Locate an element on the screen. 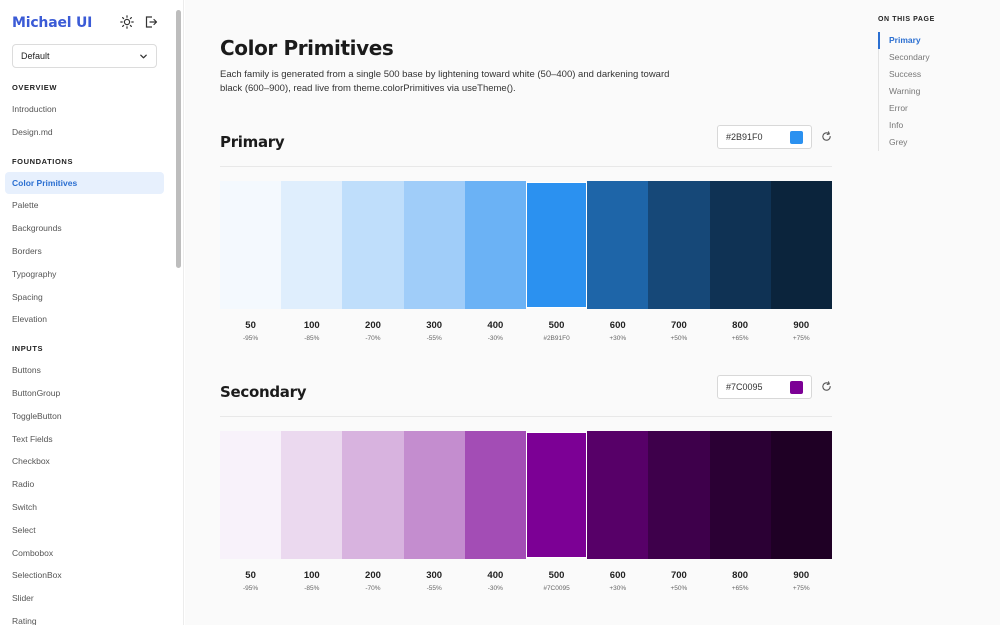 The width and height of the screenshot is (1000, 625). sidebar-item-borders: Borders is located at coordinates (86, 251).